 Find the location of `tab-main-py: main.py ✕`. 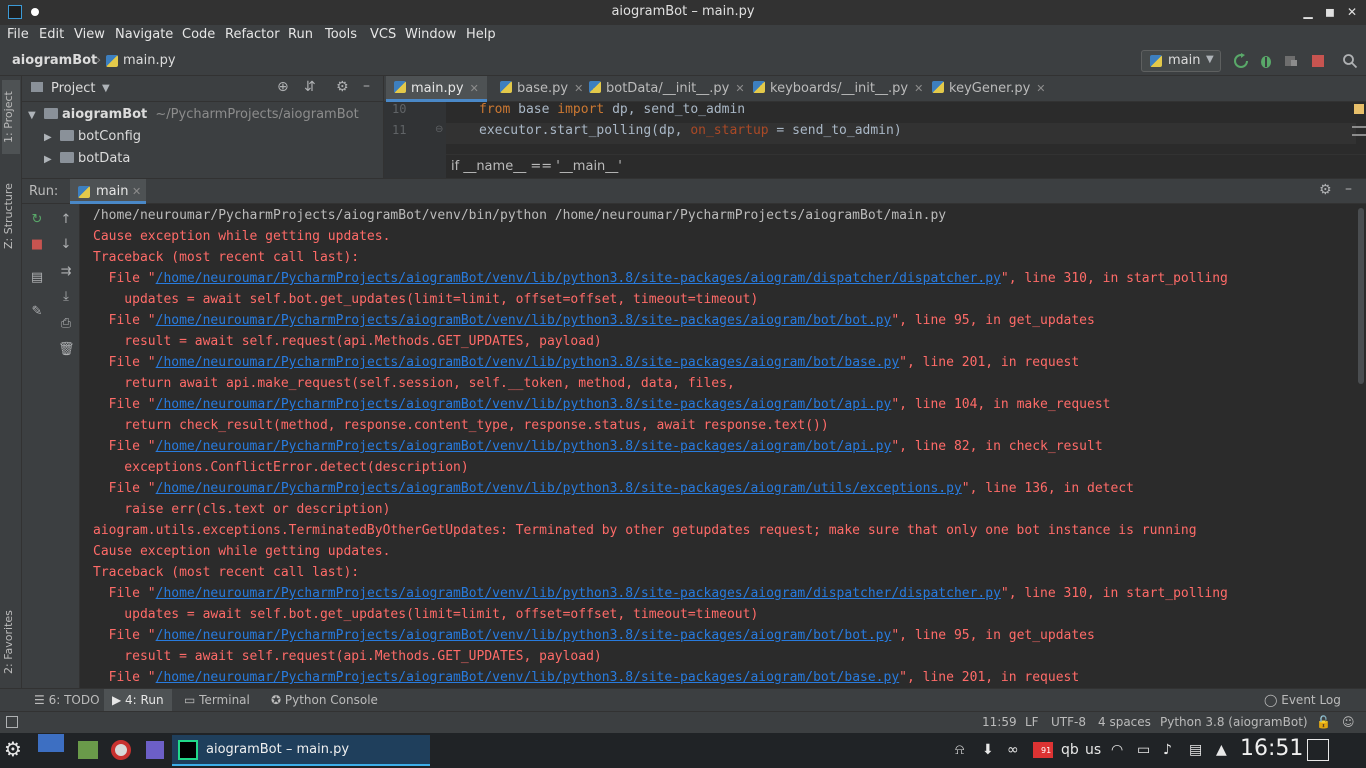

tab-main-py: main.py ✕ is located at coordinates (436, 89).